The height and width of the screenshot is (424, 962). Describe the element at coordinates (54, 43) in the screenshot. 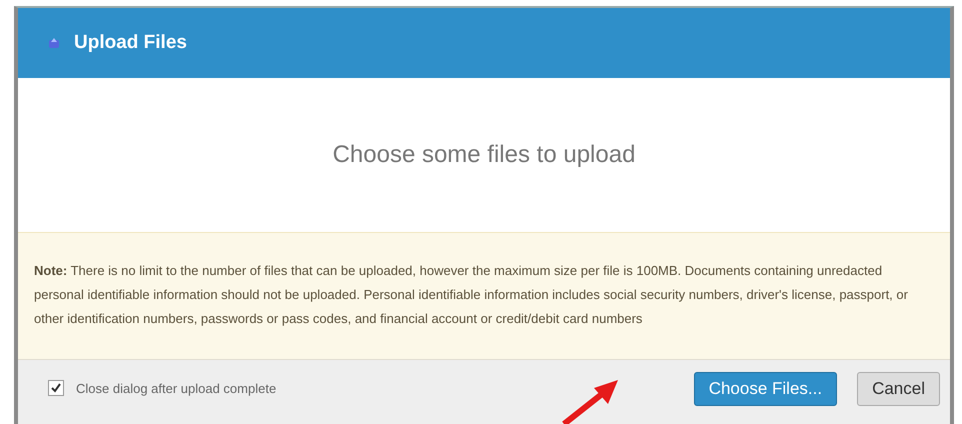

I see `upload-icon` at that location.